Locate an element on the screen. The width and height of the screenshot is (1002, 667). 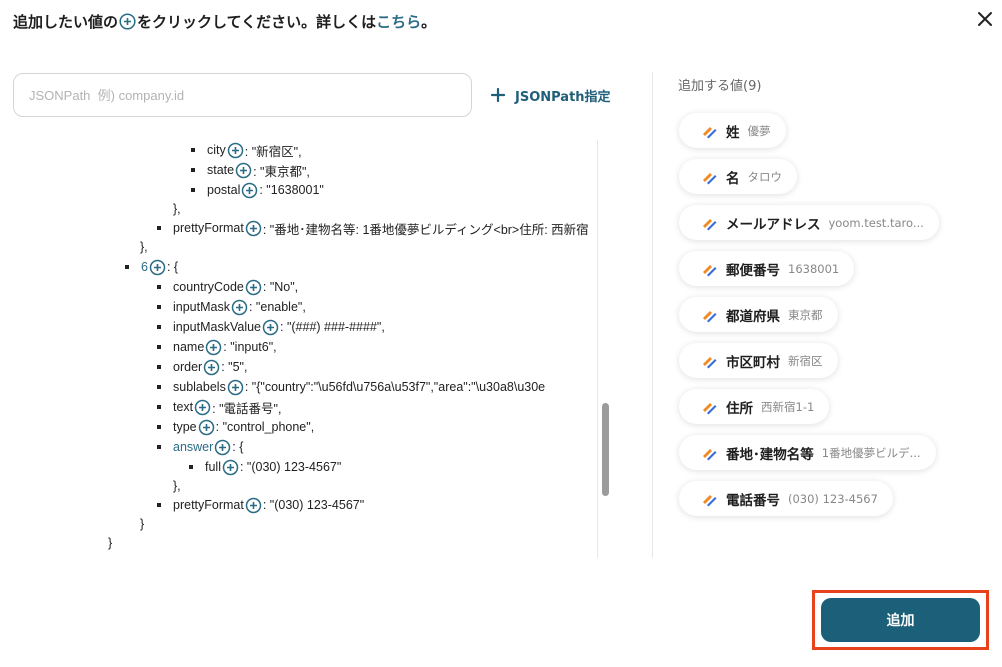
tree-row: inputMaskValue : "(###) ###-####", is located at coordinates (271, 327).